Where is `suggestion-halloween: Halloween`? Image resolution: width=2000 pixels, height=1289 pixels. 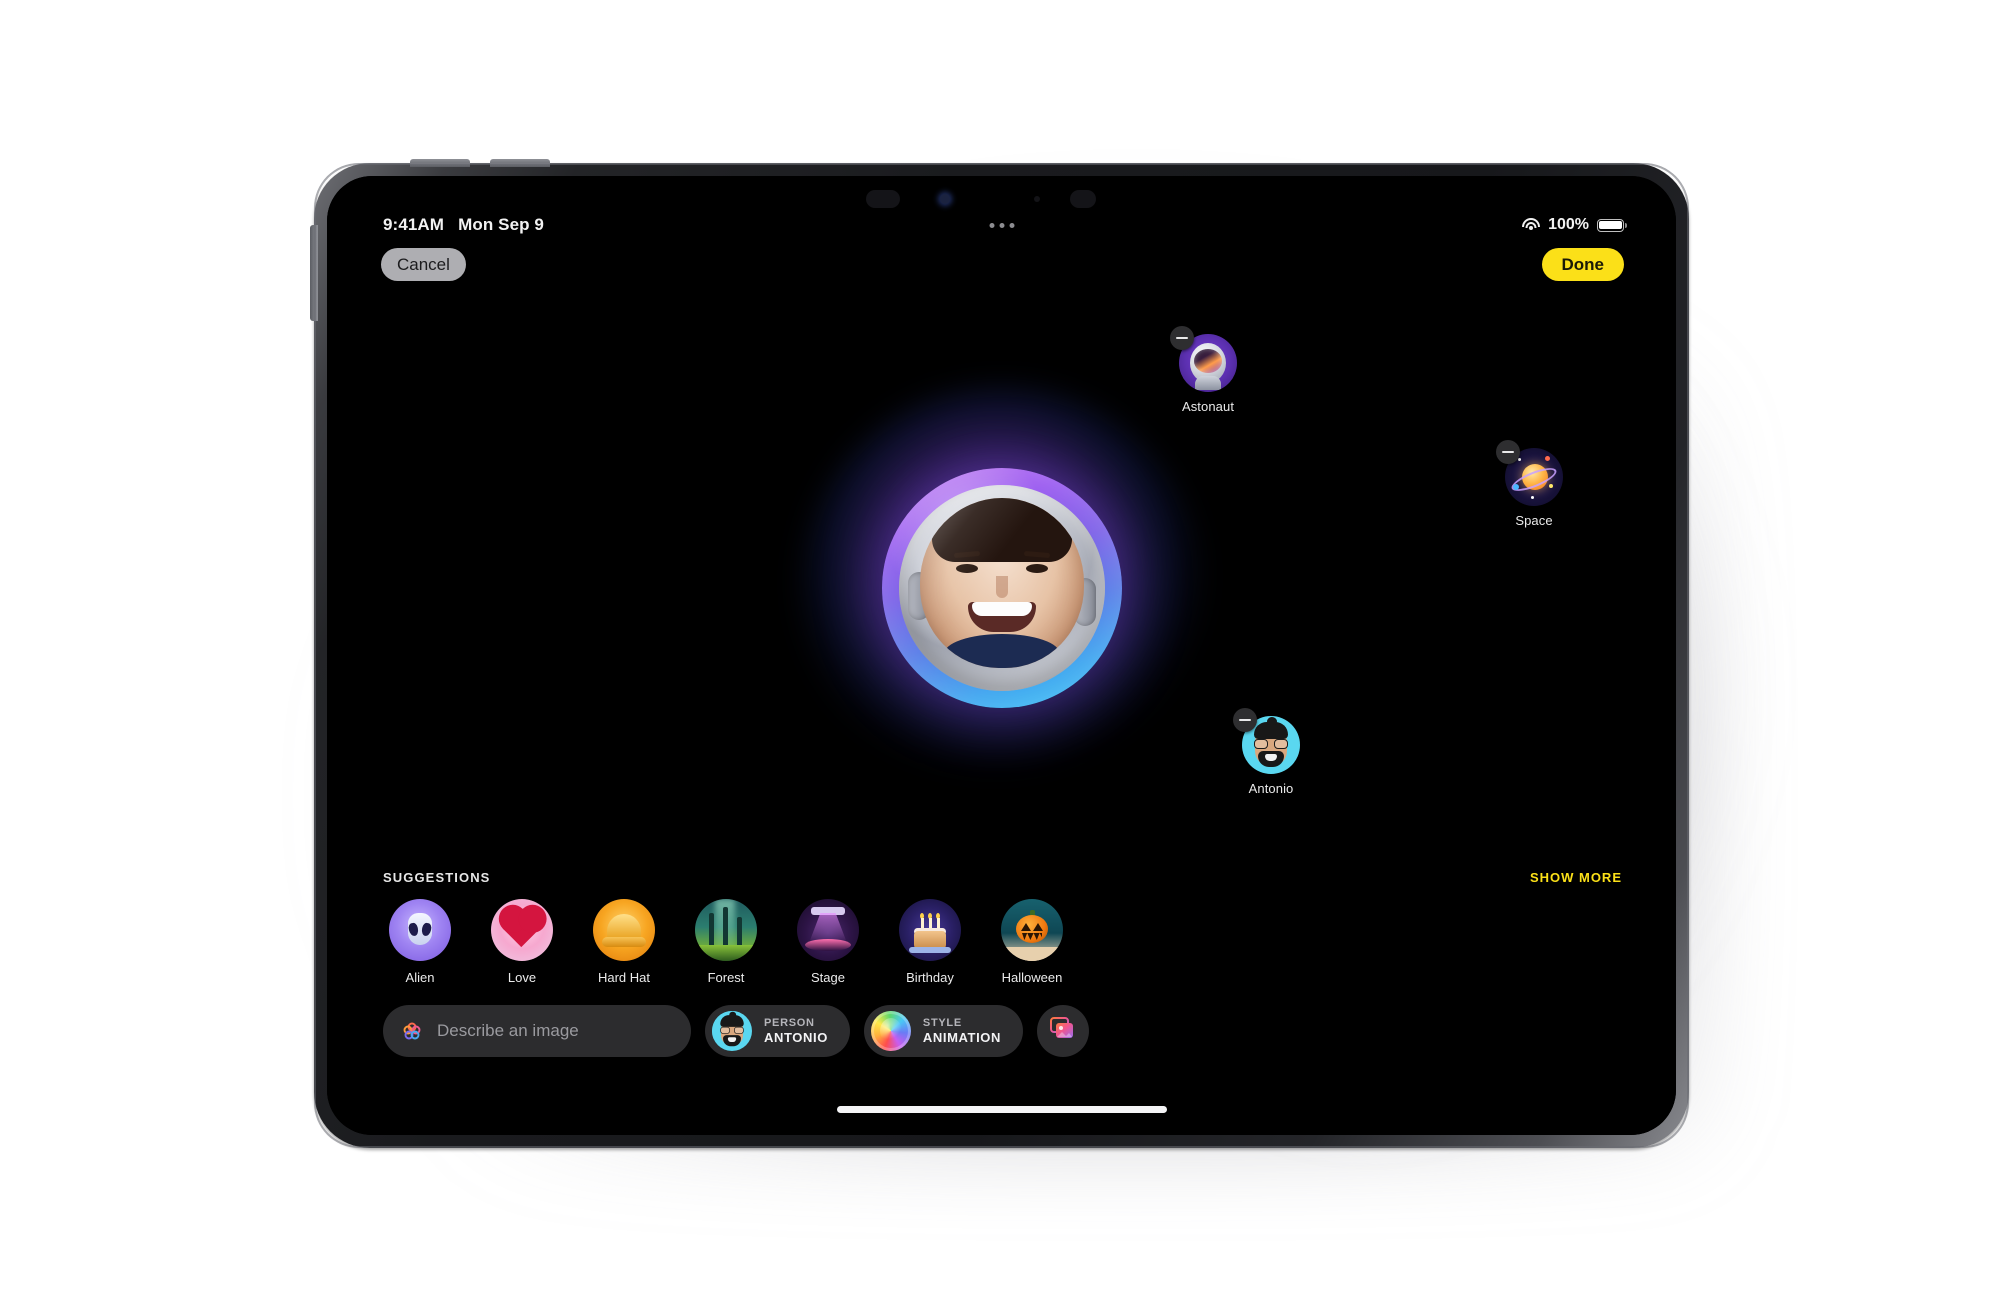 suggestion-halloween: Halloween is located at coordinates (1032, 942).